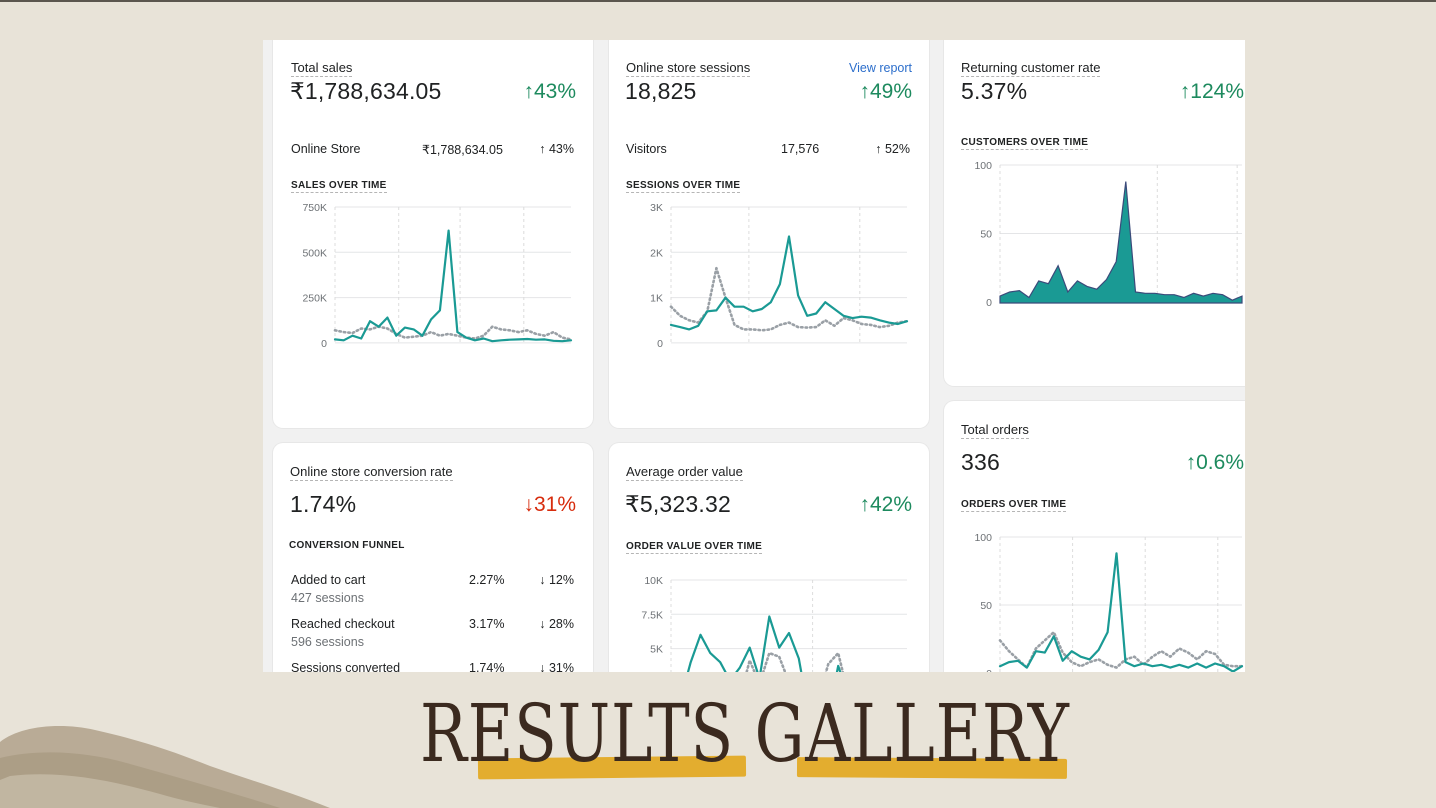  Describe the element at coordinates (1014, 505) in the screenshot. I see `orders-over-time-label: ORDERS OVER TIME` at that location.